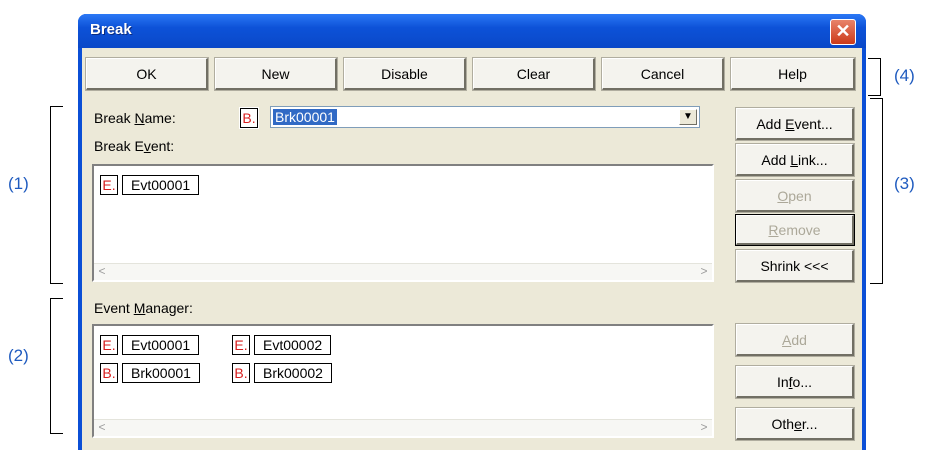  Describe the element at coordinates (18, 355) in the screenshot. I see `annotation-2: (2)` at that location.